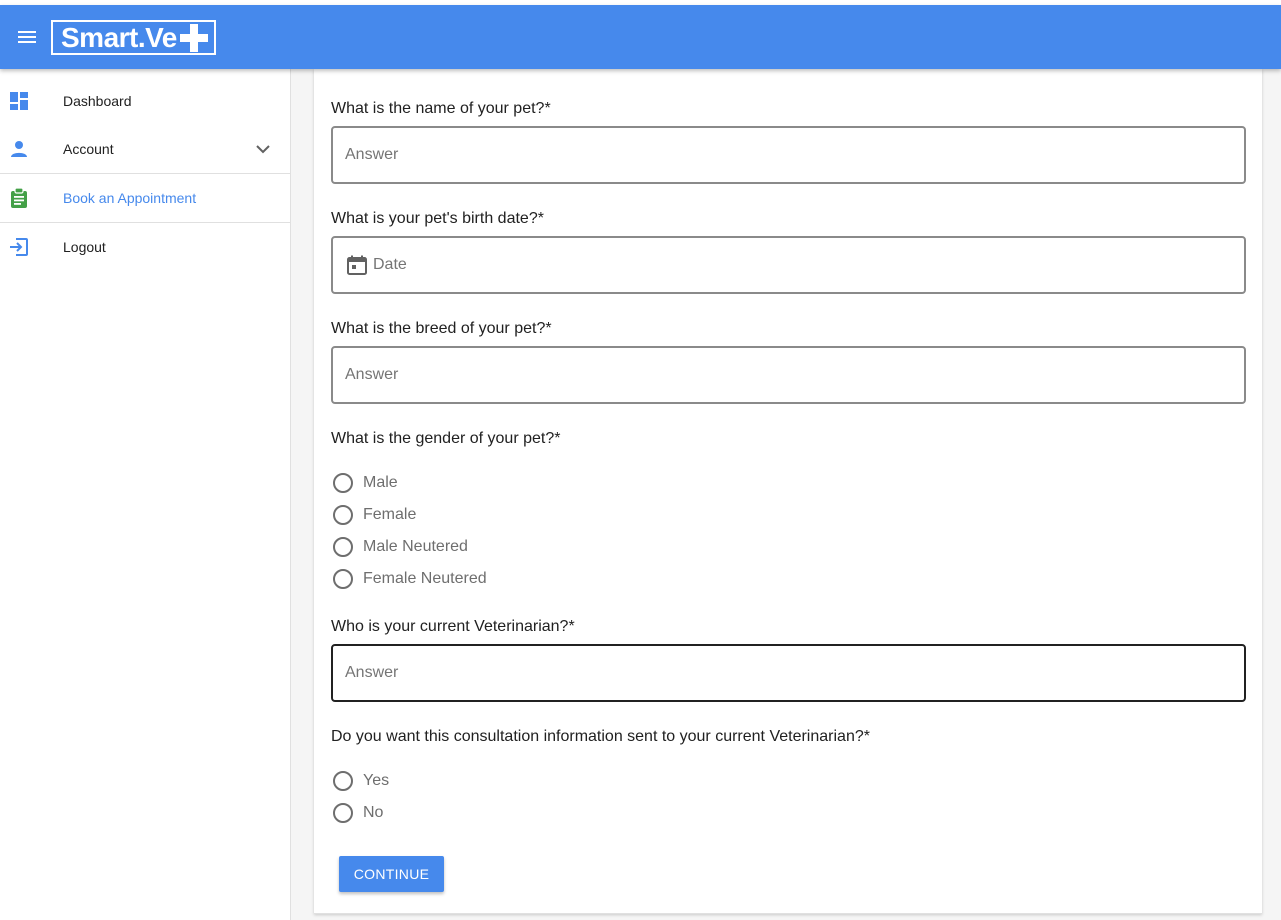 Image resolution: width=1281 pixels, height=920 pixels. Describe the element at coordinates (119, 37) in the screenshot. I see `logo-text: Smart.Ve` at that location.